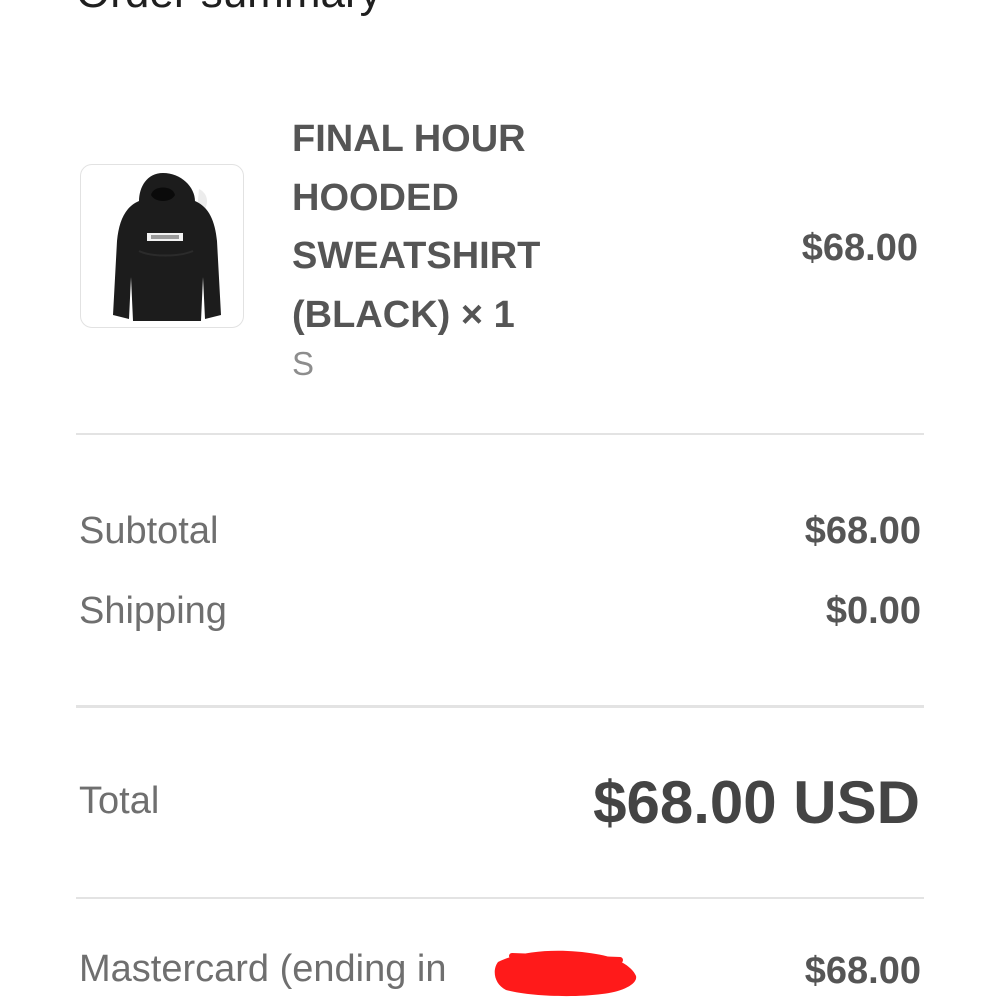  What do you see at coordinates (149, 531) in the screenshot?
I see `subtotal-label: Subtotal` at bounding box center [149, 531].